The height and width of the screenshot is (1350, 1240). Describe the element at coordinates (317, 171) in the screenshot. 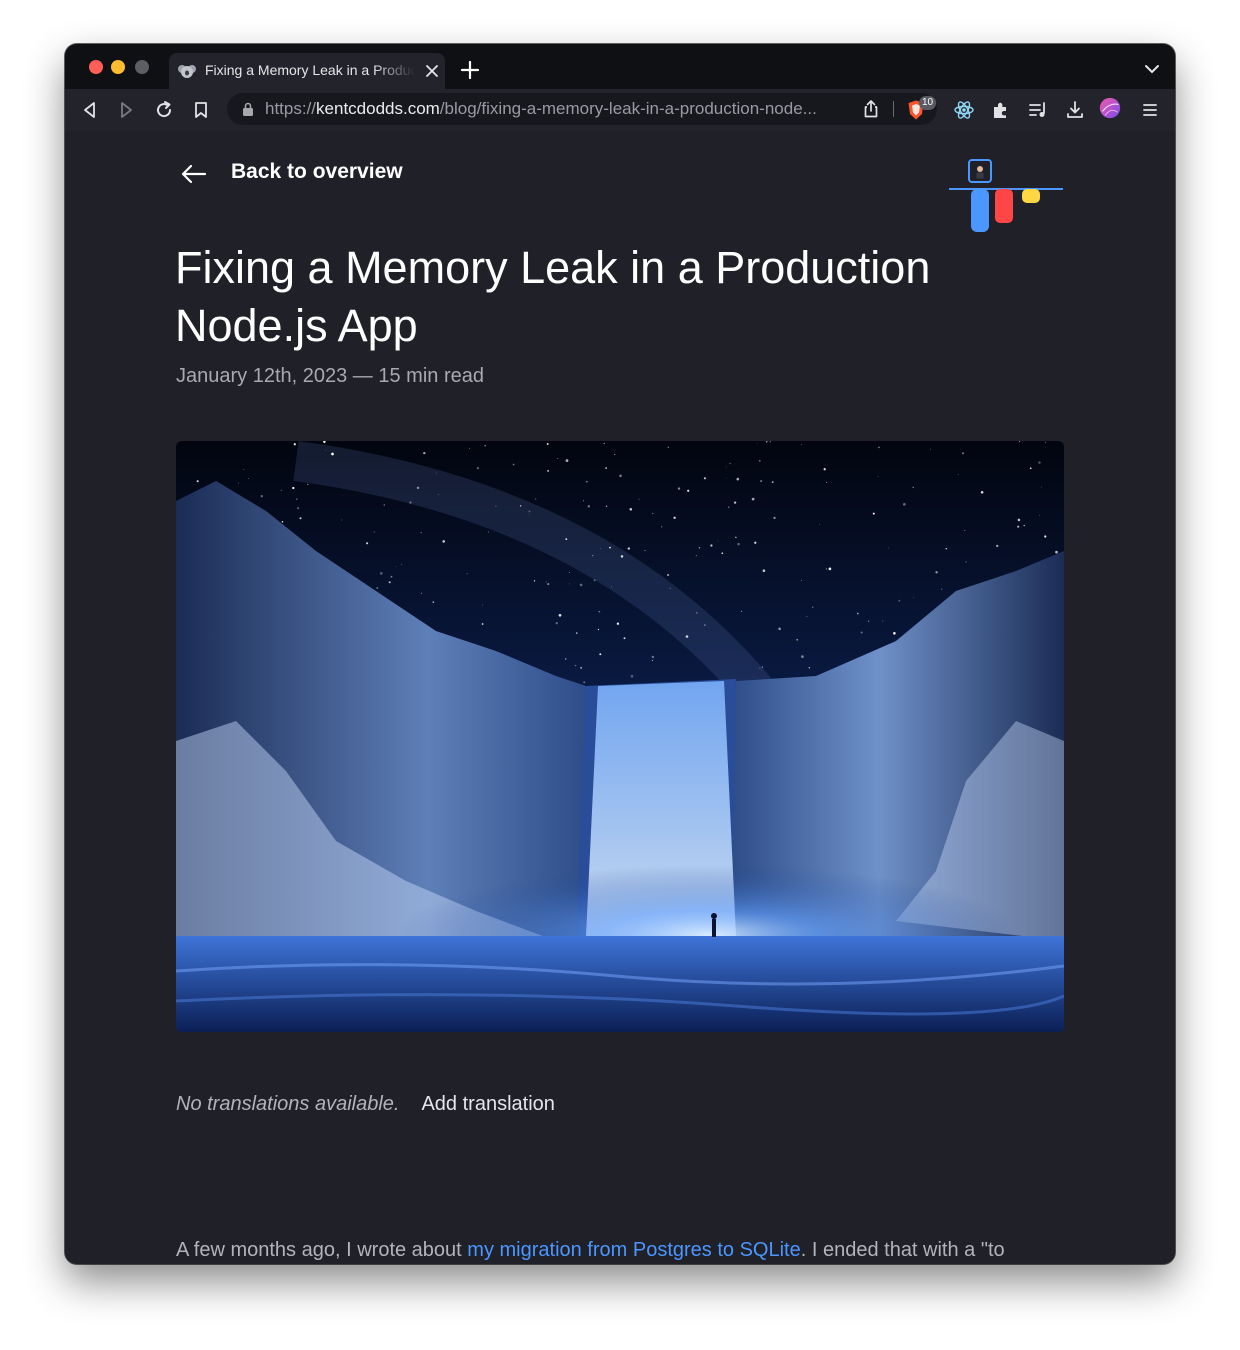

I see `back-to-overview-label: Back to overview` at that location.